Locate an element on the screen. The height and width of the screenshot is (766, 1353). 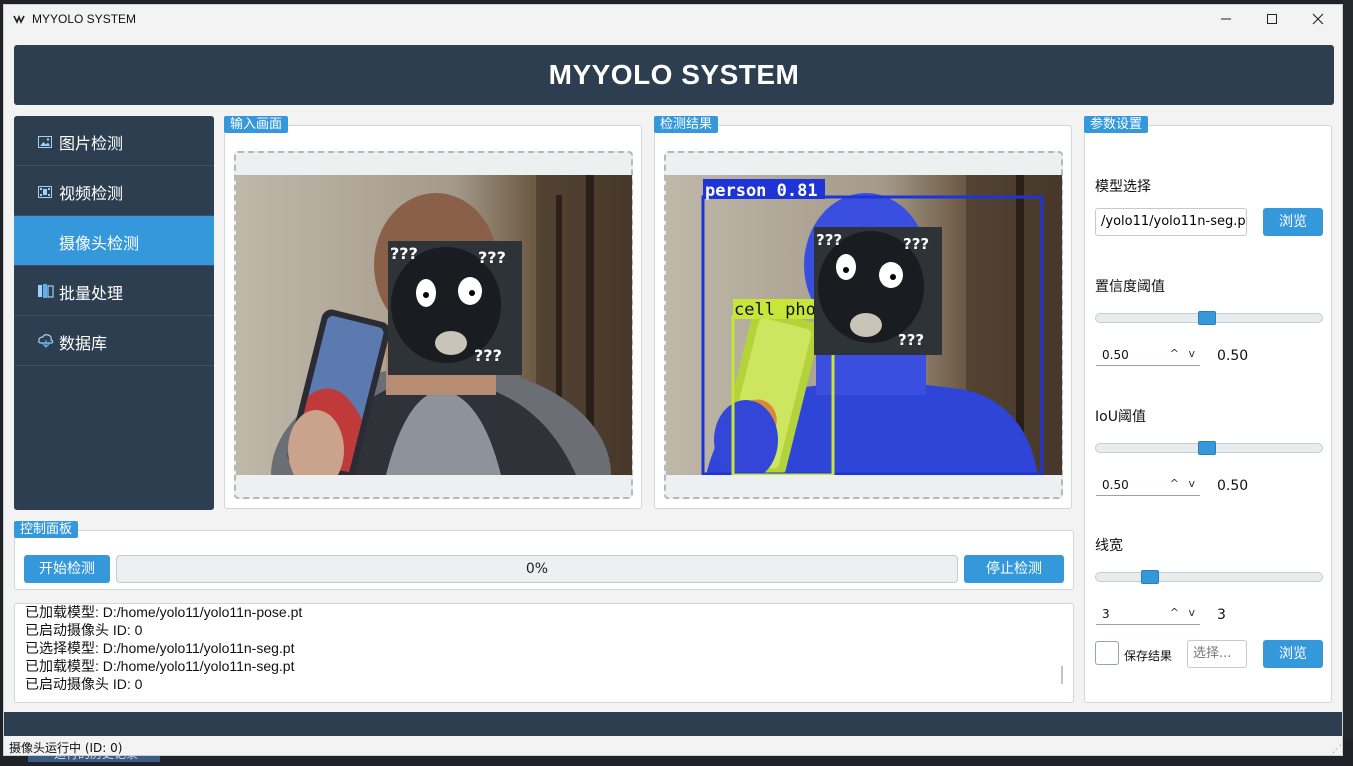
log-line: 已加载模型: D:/home/yolo11/yolo11n-seg.pt is located at coordinates (160, 666).